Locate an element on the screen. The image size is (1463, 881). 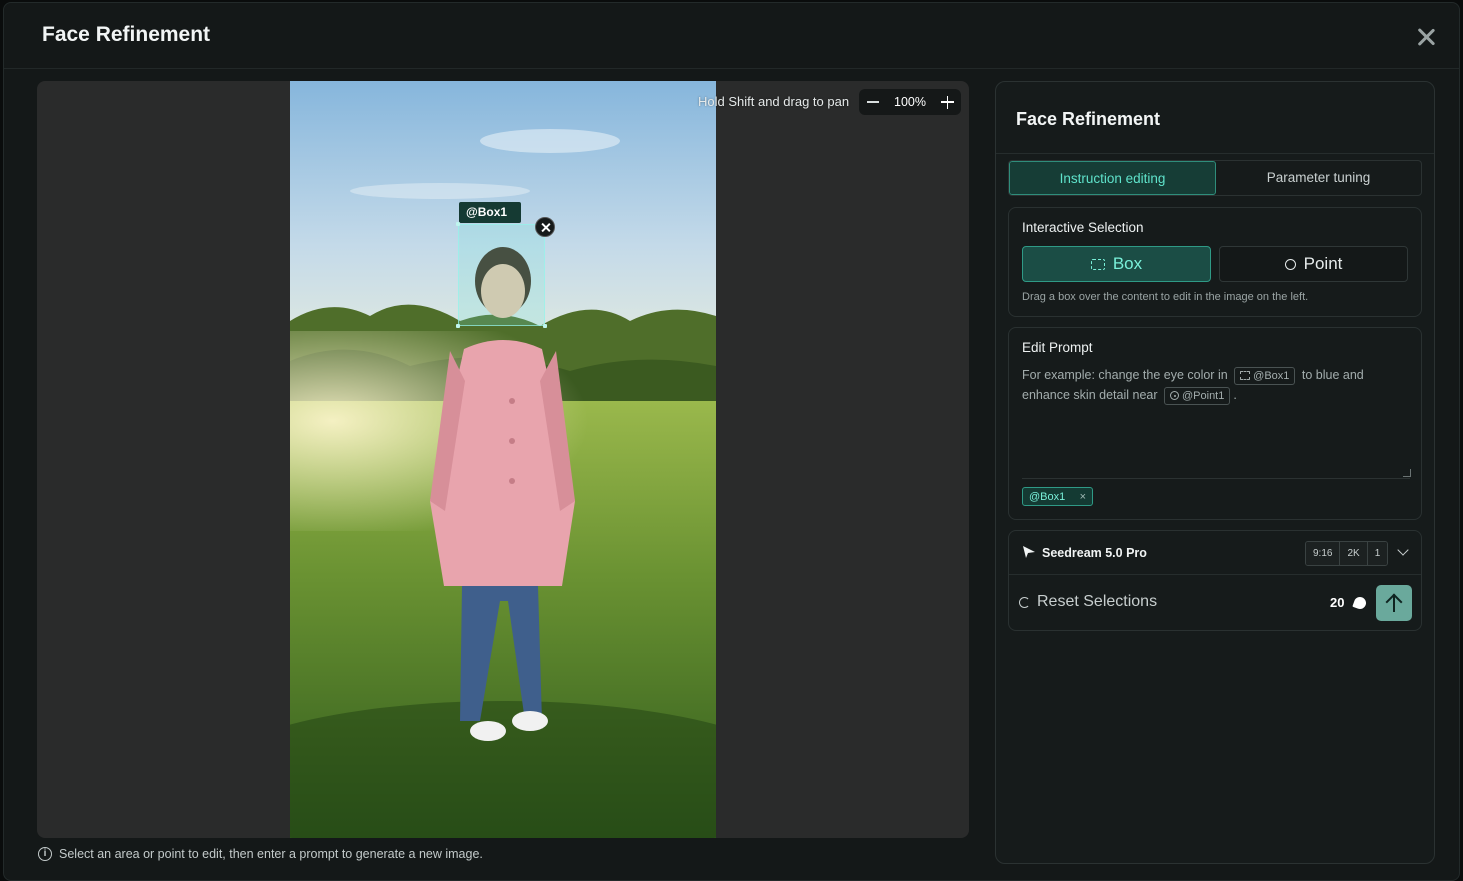
prompt-placeholder-end: . is located at coordinates (1235, 395).